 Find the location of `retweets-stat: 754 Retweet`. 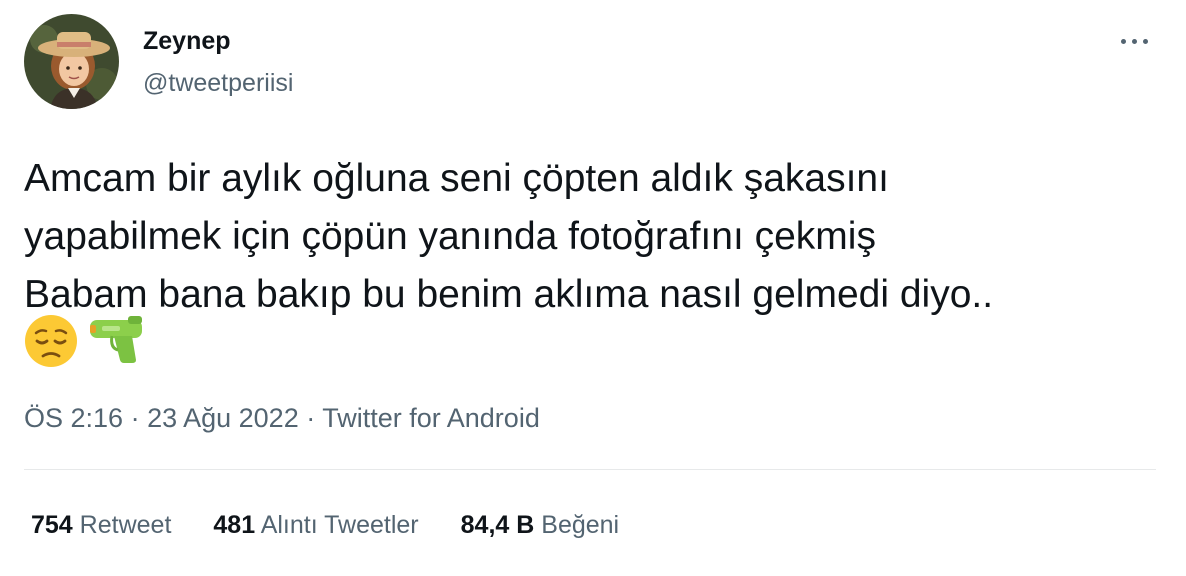

retweets-stat: 754 Retweet is located at coordinates (101, 525).